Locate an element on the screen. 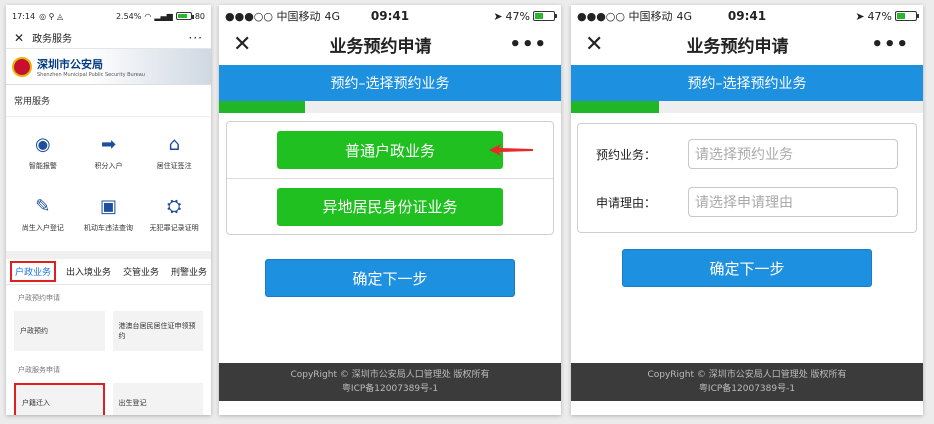 The image size is (934, 424). business-select: 请选择预约业务 is located at coordinates (793, 154).